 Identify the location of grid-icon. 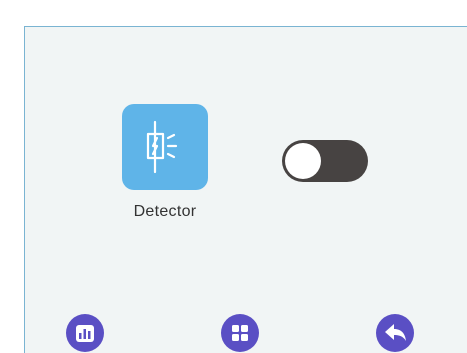
(240, 333).